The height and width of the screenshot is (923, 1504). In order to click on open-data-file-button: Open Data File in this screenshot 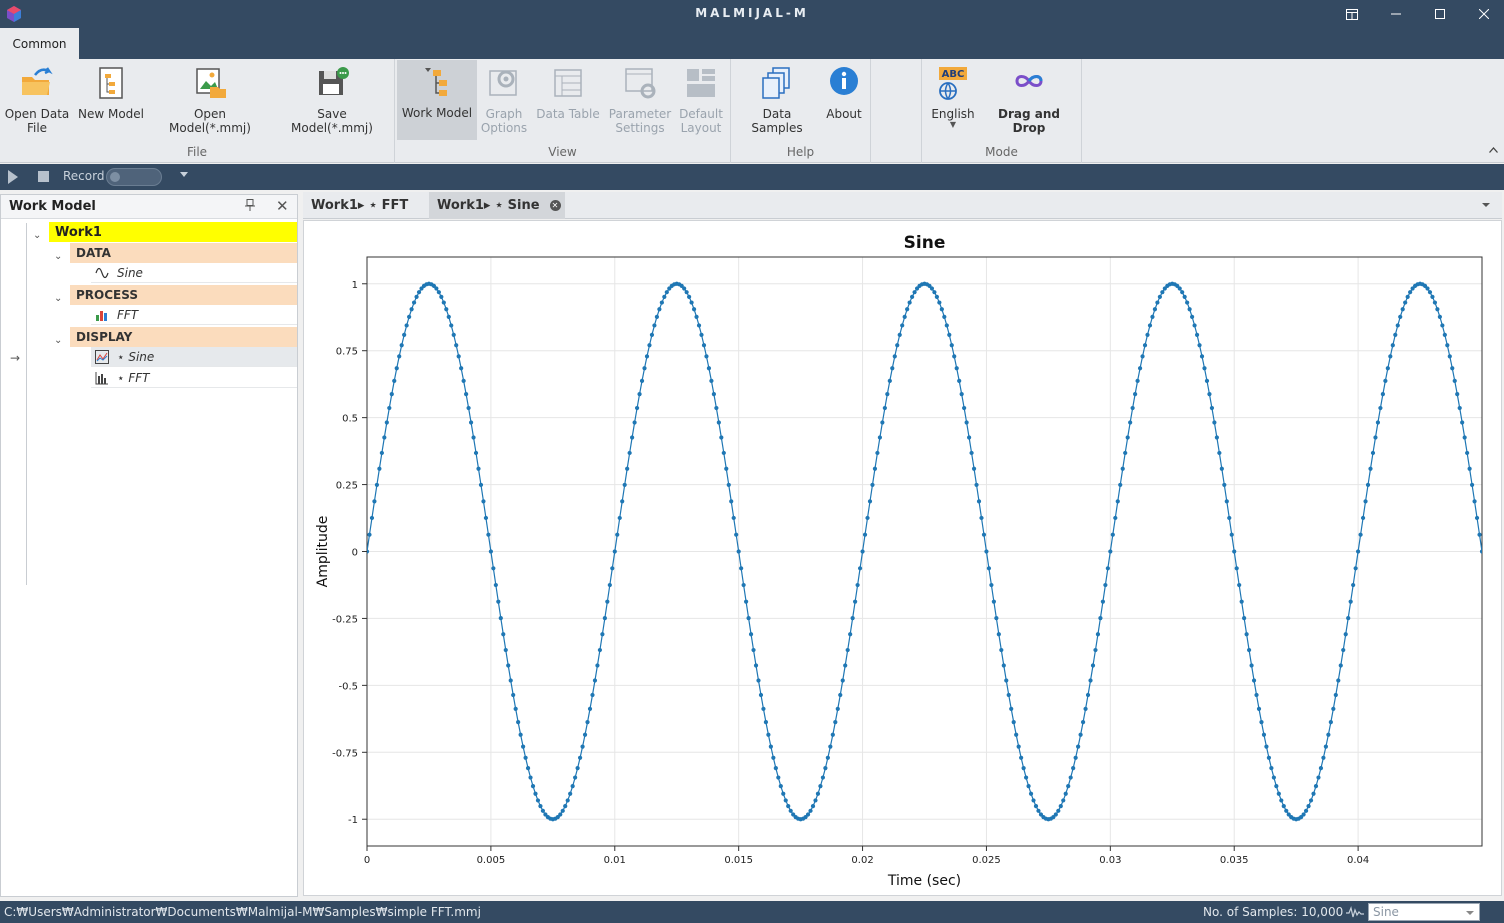, I will do `click(37, 98)`.